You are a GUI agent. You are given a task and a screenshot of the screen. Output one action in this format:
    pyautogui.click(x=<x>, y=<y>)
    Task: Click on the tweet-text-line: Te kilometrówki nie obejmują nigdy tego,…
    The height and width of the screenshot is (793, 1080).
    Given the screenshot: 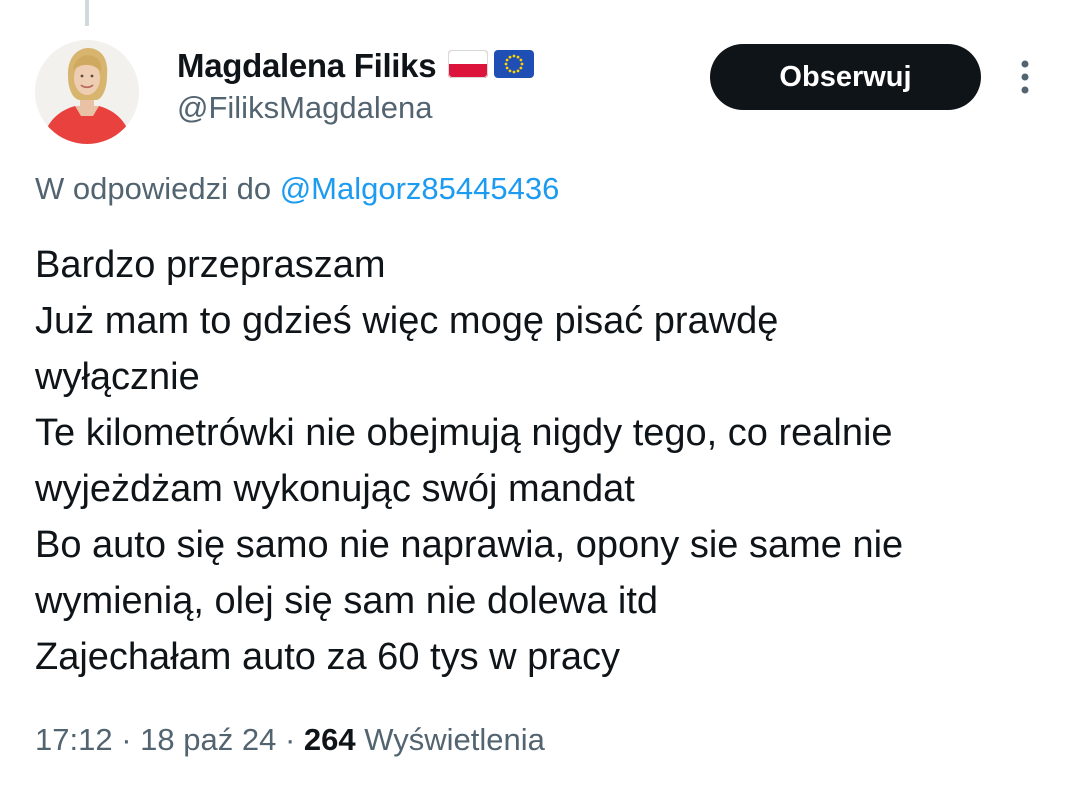 What is the action you would take?
    pyautogui.click(x=464, y=433)
    